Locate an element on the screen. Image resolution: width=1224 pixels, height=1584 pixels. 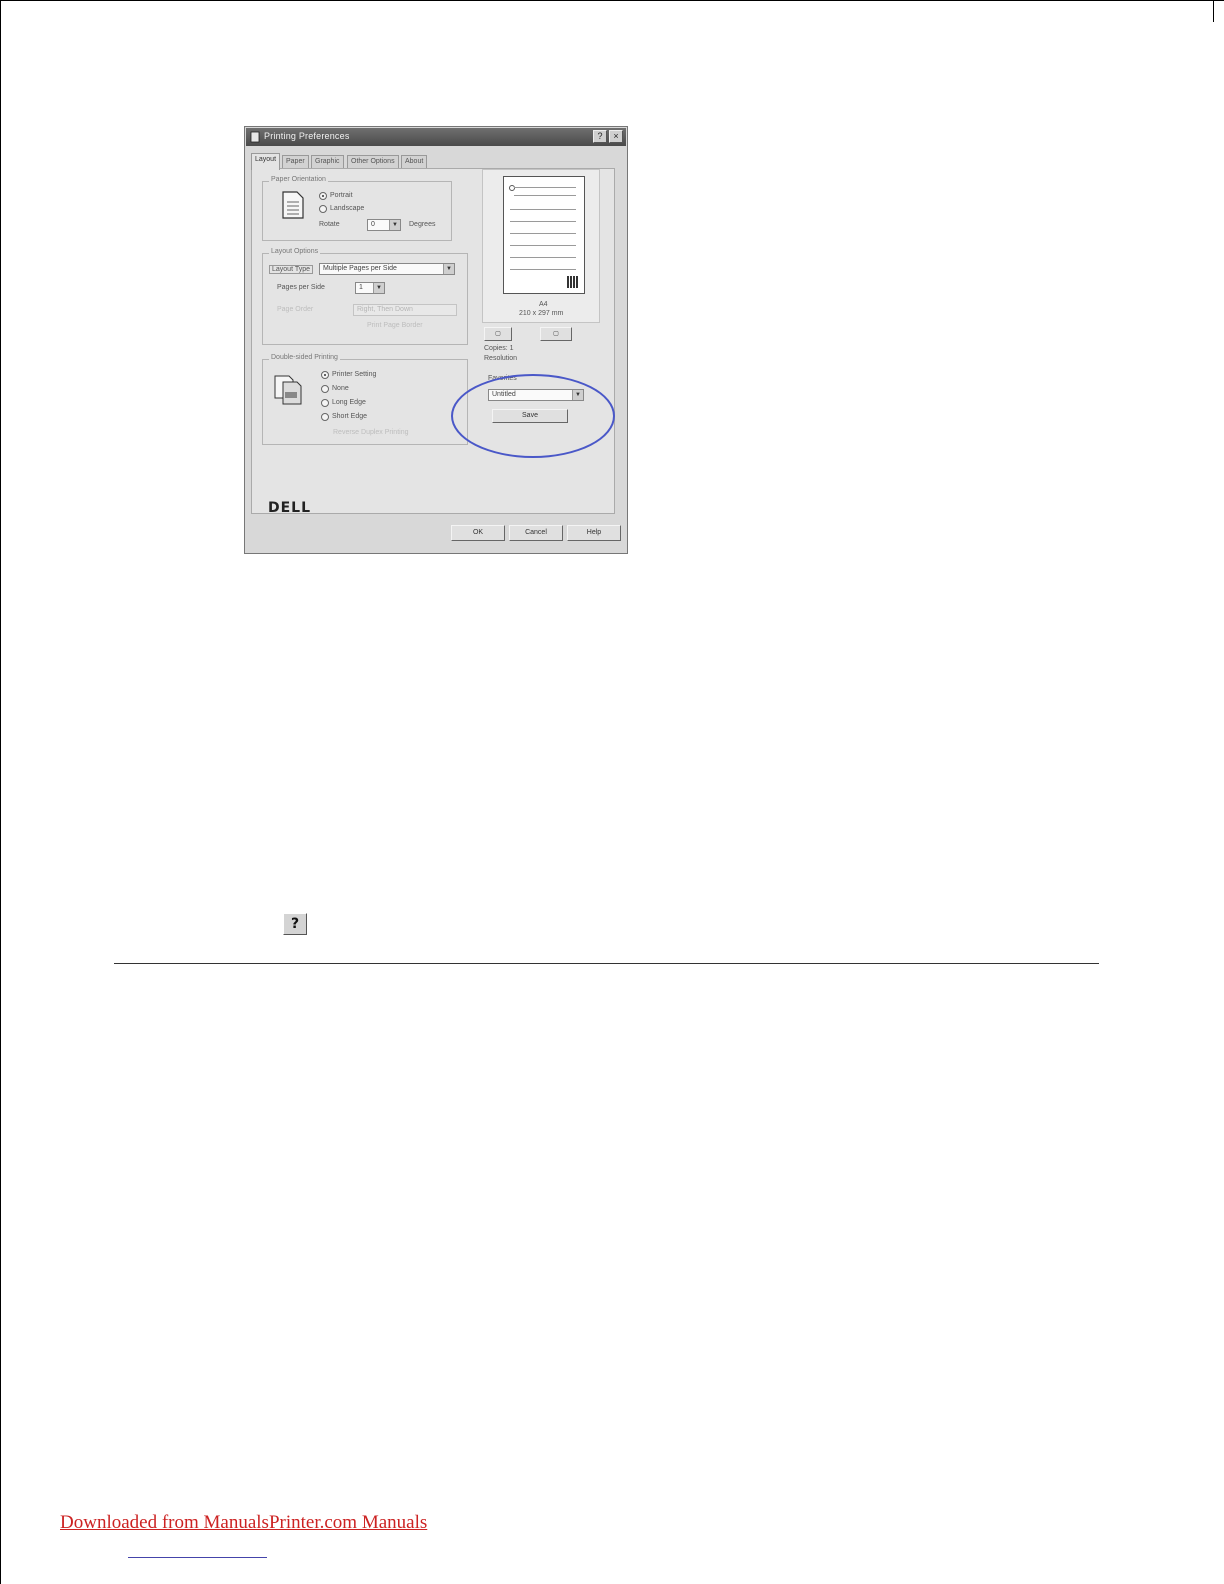
printer-setting-radio is located at coordinates (325, 375).